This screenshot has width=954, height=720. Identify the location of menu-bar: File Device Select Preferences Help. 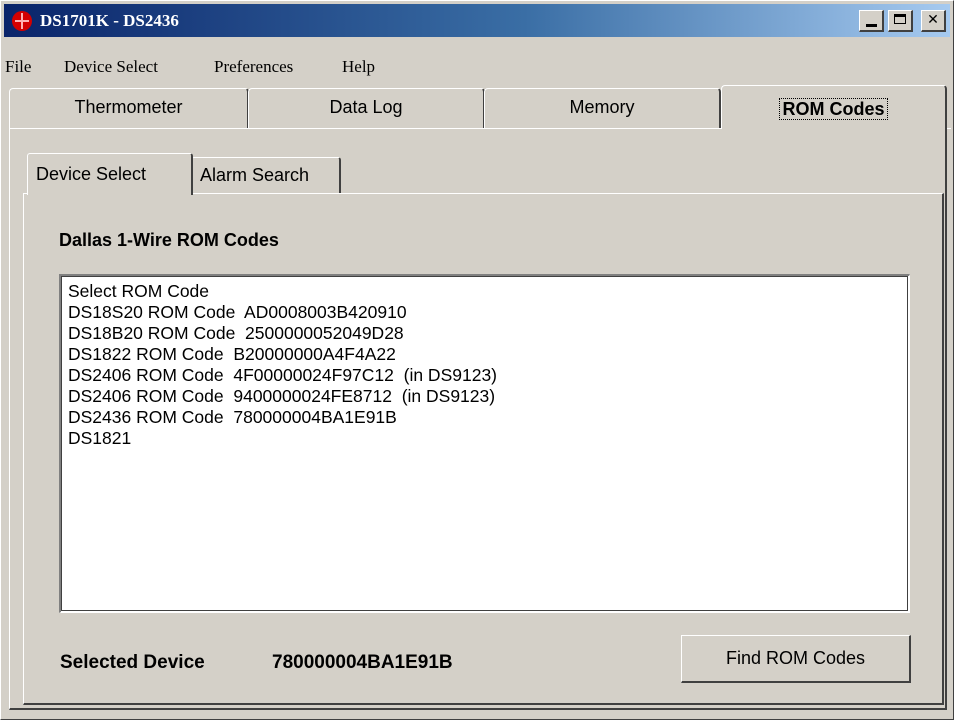
(477, 69).